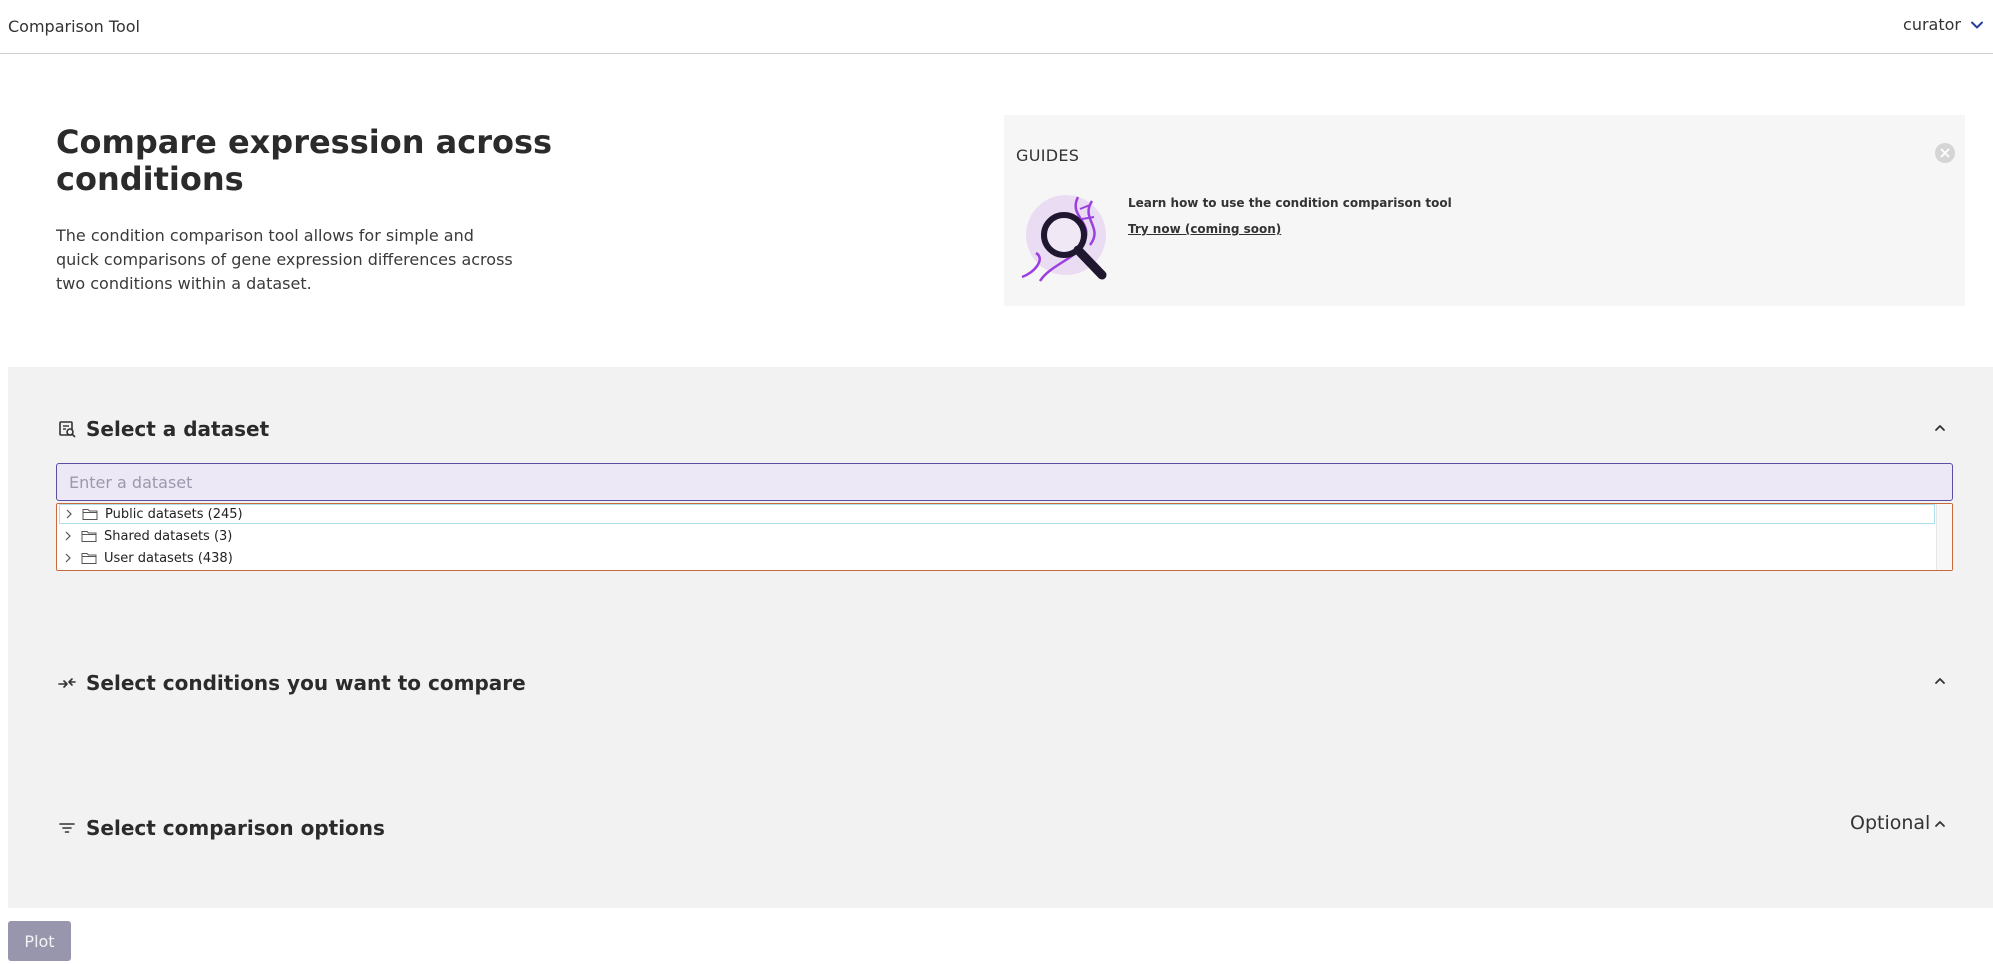  Describe the element at coordinates (67, 429) in the screenshot. I see `dataset-search-icon` at that location.